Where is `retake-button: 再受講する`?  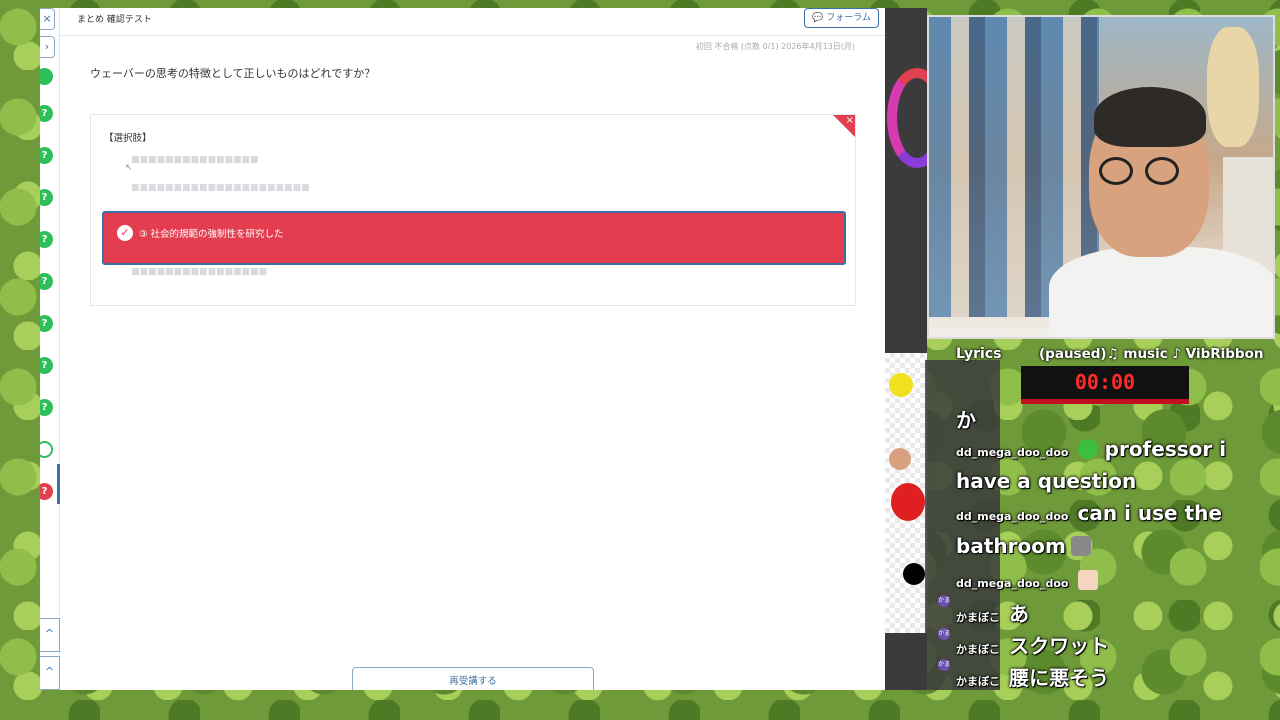
retake-button: 再受講する is located at coordinates (473, 678).